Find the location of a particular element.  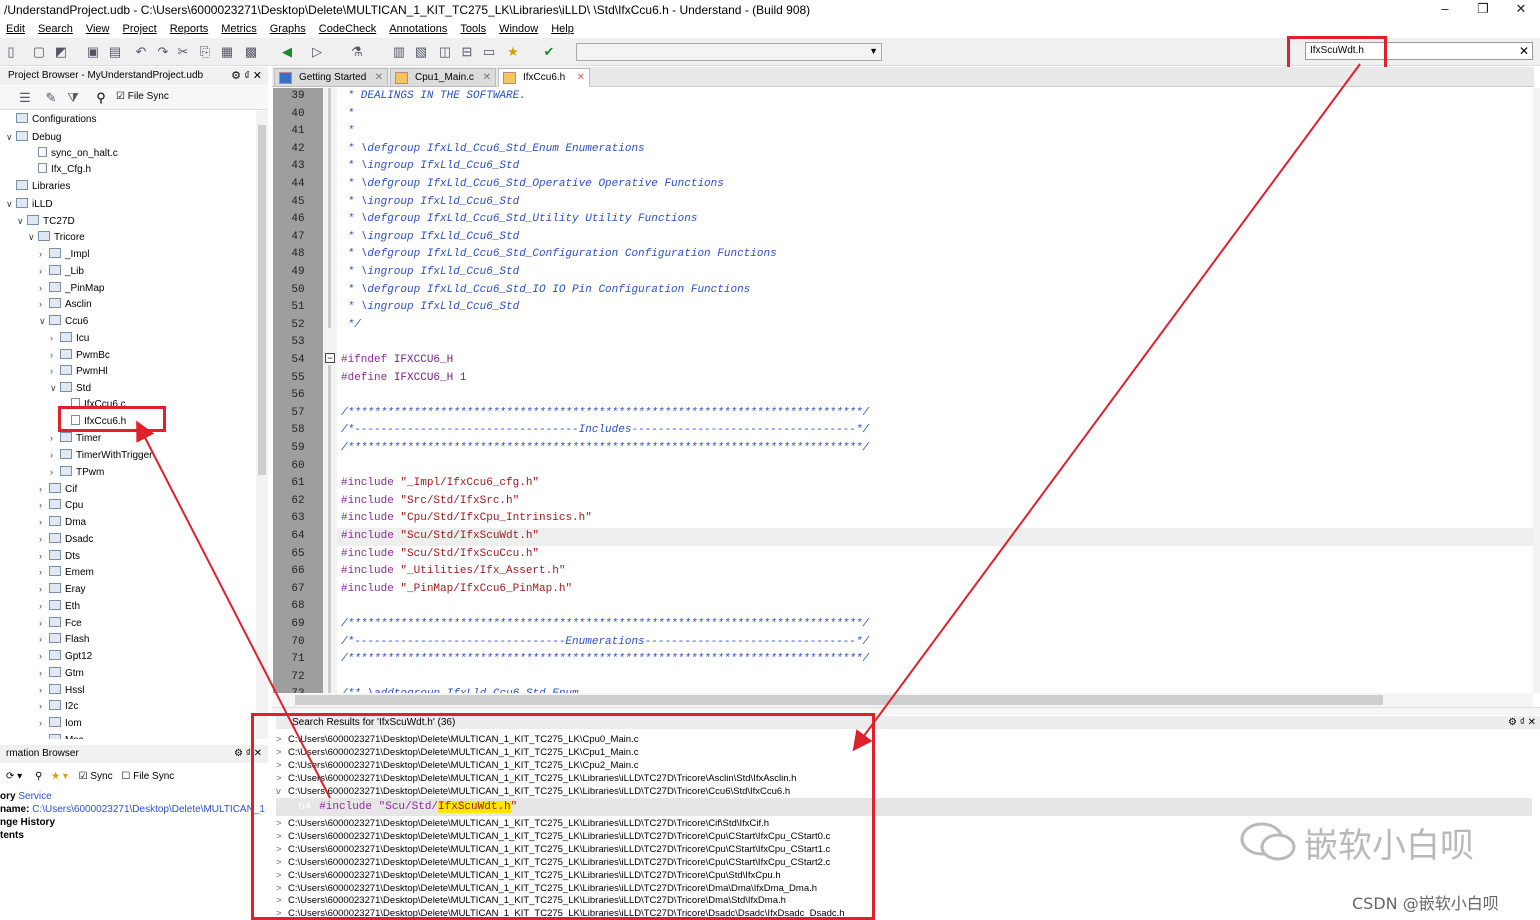

undo-icon: ↶ is located at coordinates (141, 52).